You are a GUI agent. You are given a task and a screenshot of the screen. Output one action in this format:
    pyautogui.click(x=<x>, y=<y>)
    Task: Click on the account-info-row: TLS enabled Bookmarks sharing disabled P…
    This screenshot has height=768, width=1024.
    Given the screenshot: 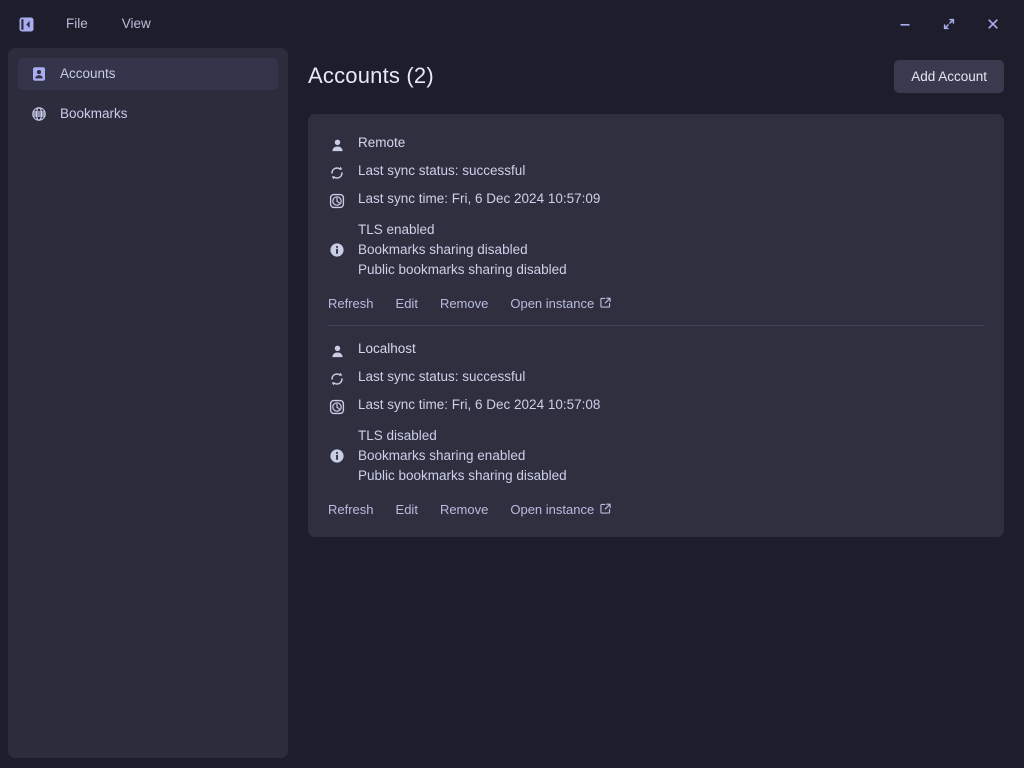 What is the action you would take?
    pyautogui.click(x=656, y=250)
    